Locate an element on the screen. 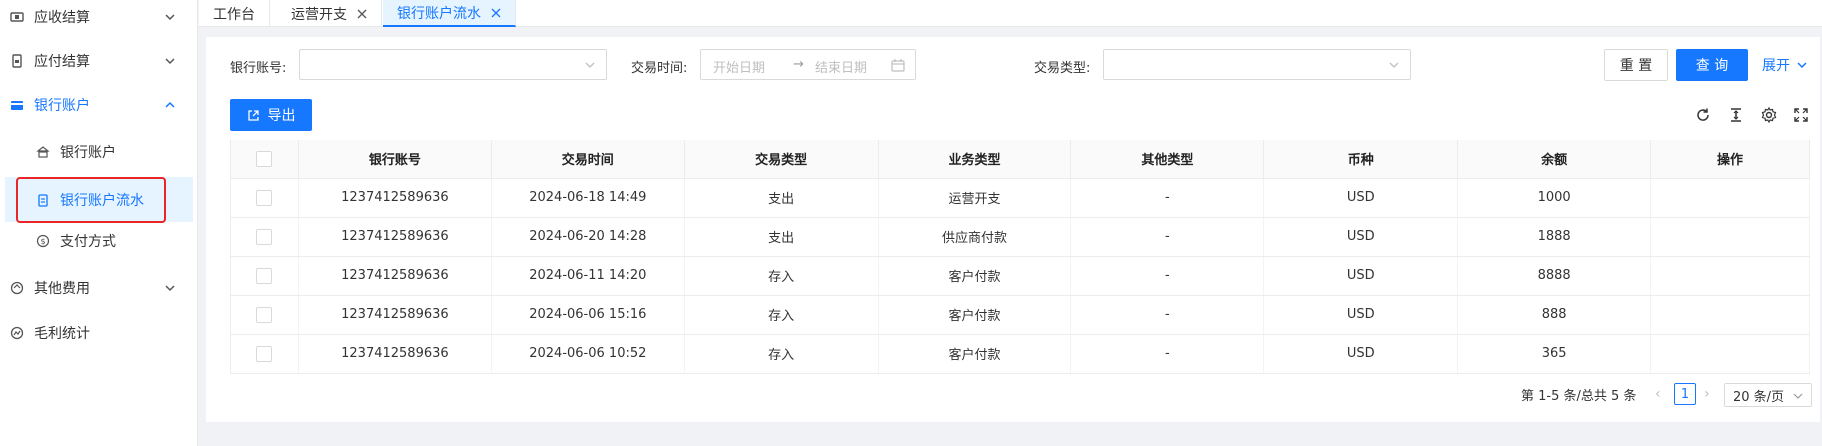 Image resolution: width=1822 pixels, height=446 pixels. table-cell: 2024-06-18 14:49 is located at coordinates (588, 198).